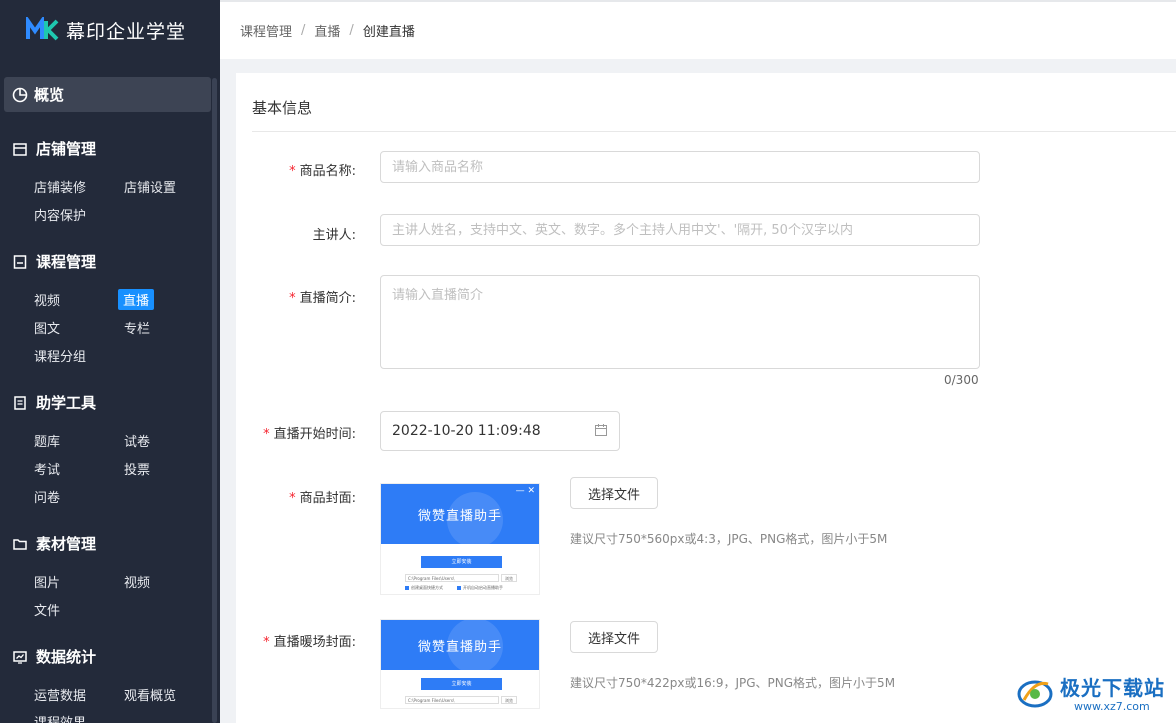 The image size is (1176, 723). I want to click on sidebar-item-ops-data: 运营数据, so click(60, 694).